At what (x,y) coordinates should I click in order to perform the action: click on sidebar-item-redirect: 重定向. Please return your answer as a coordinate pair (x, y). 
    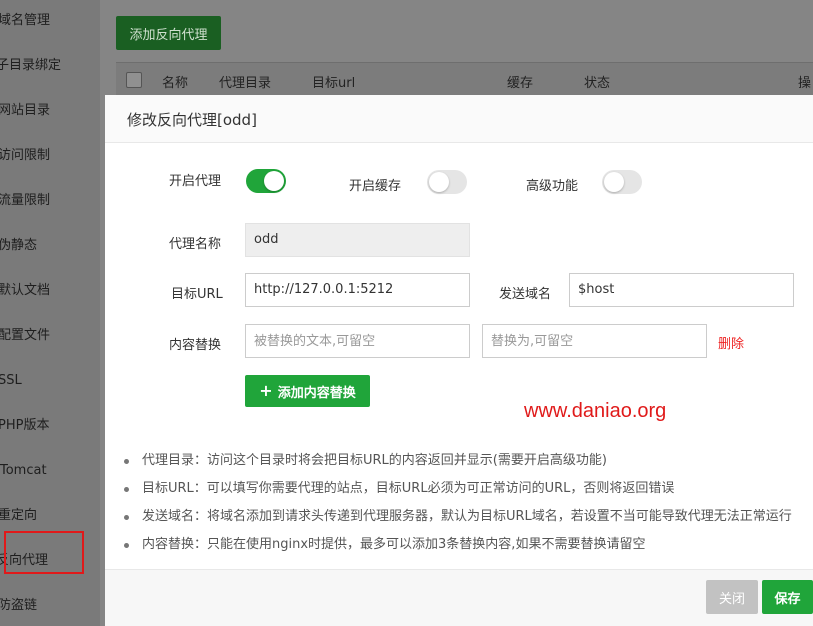
    Looking at the image, I should click on (18, 516).